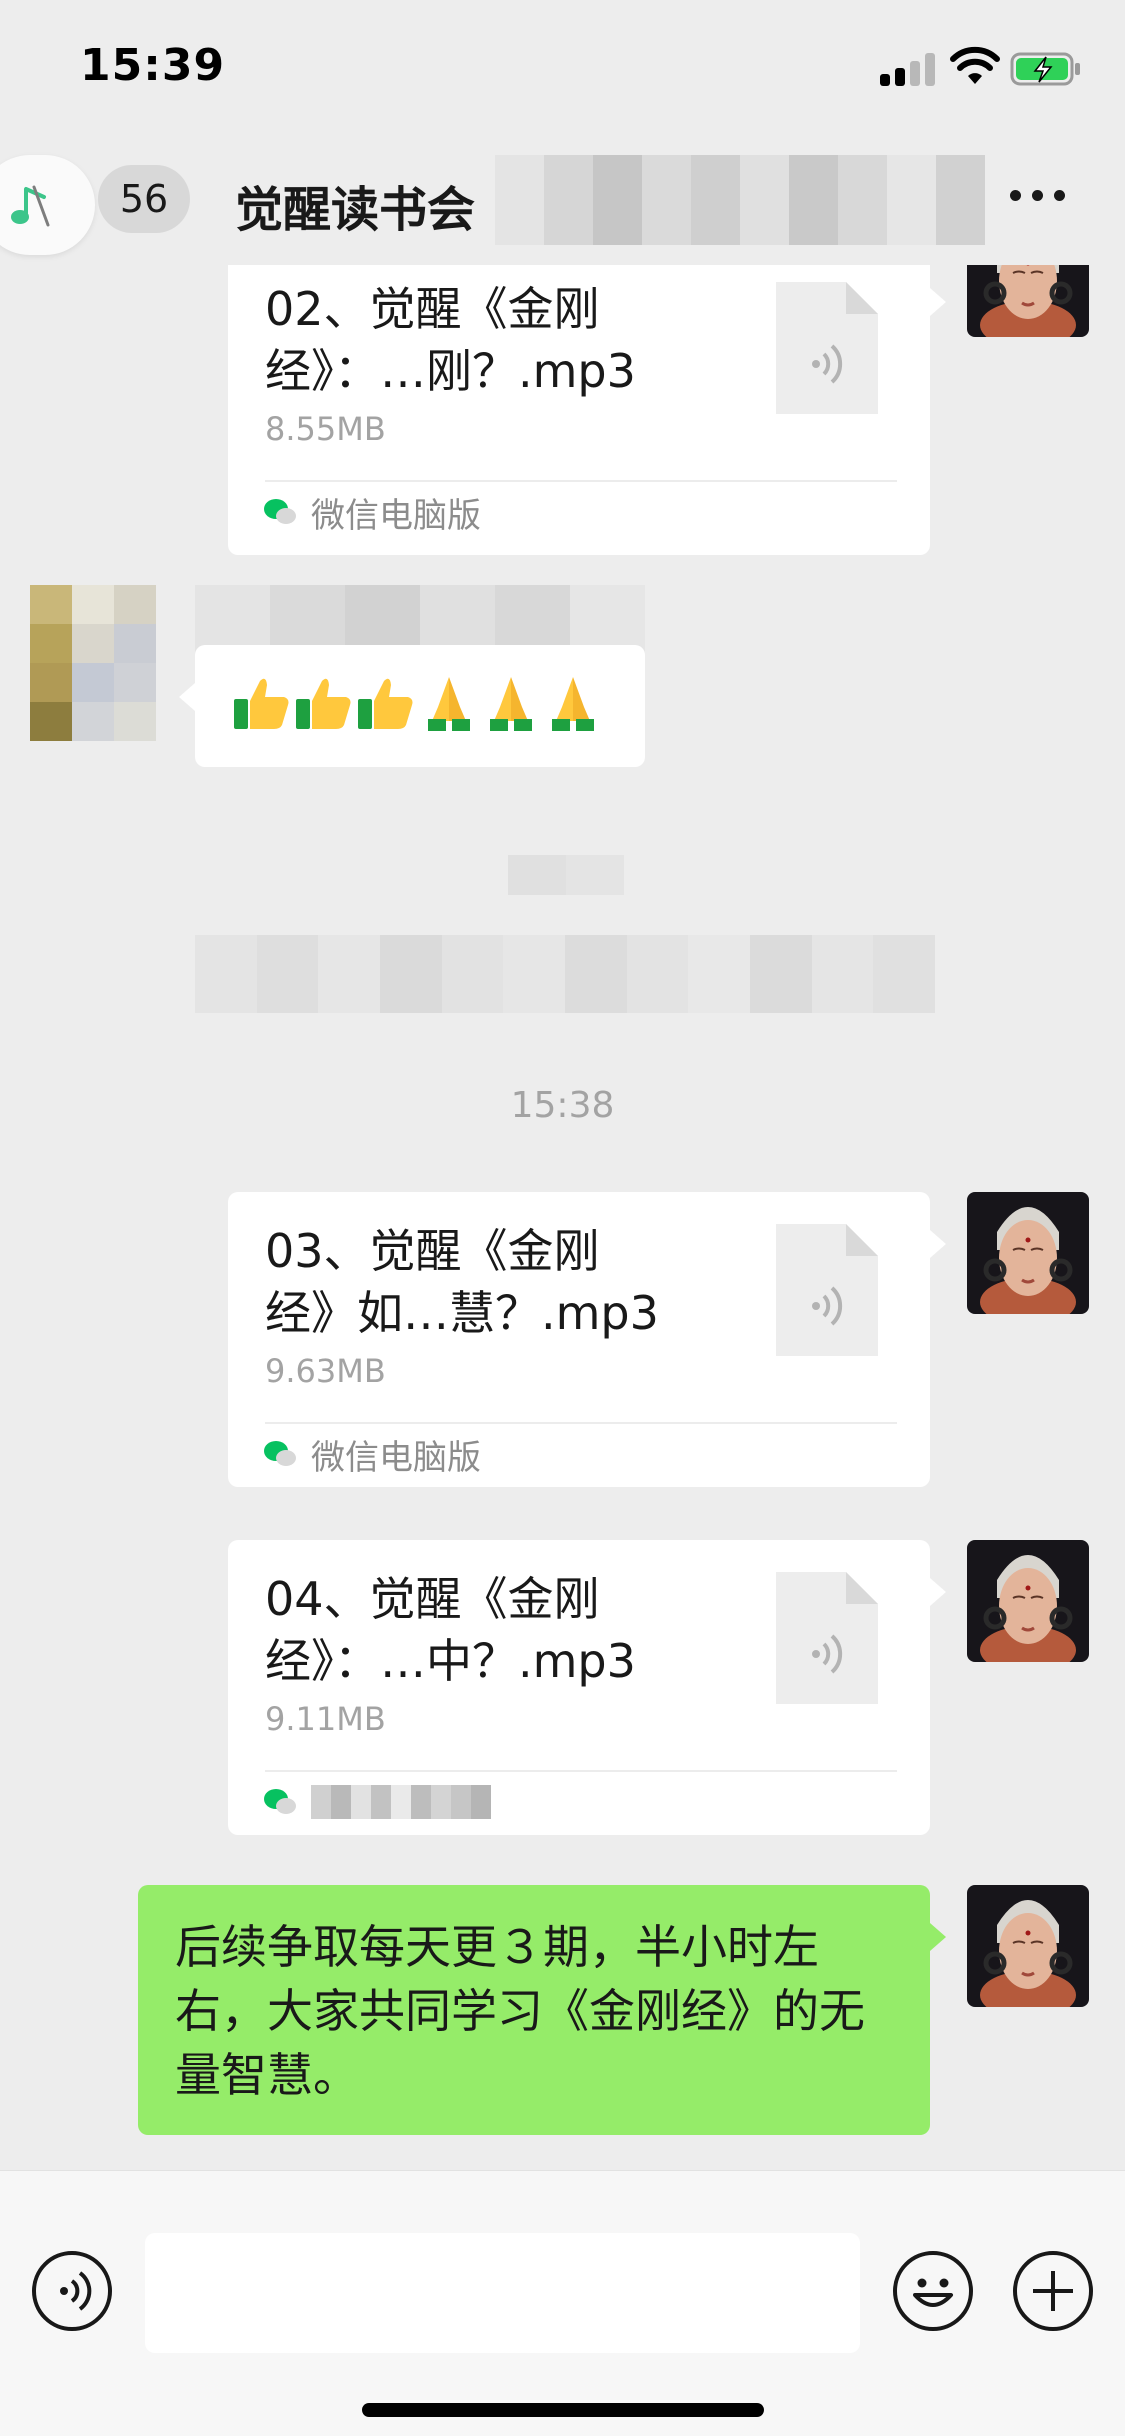 This screenshot has height=2436, width=1125. Describe the element at coordinates (93, 663) in the screenshot. I see `avatar-redacted` at that location.